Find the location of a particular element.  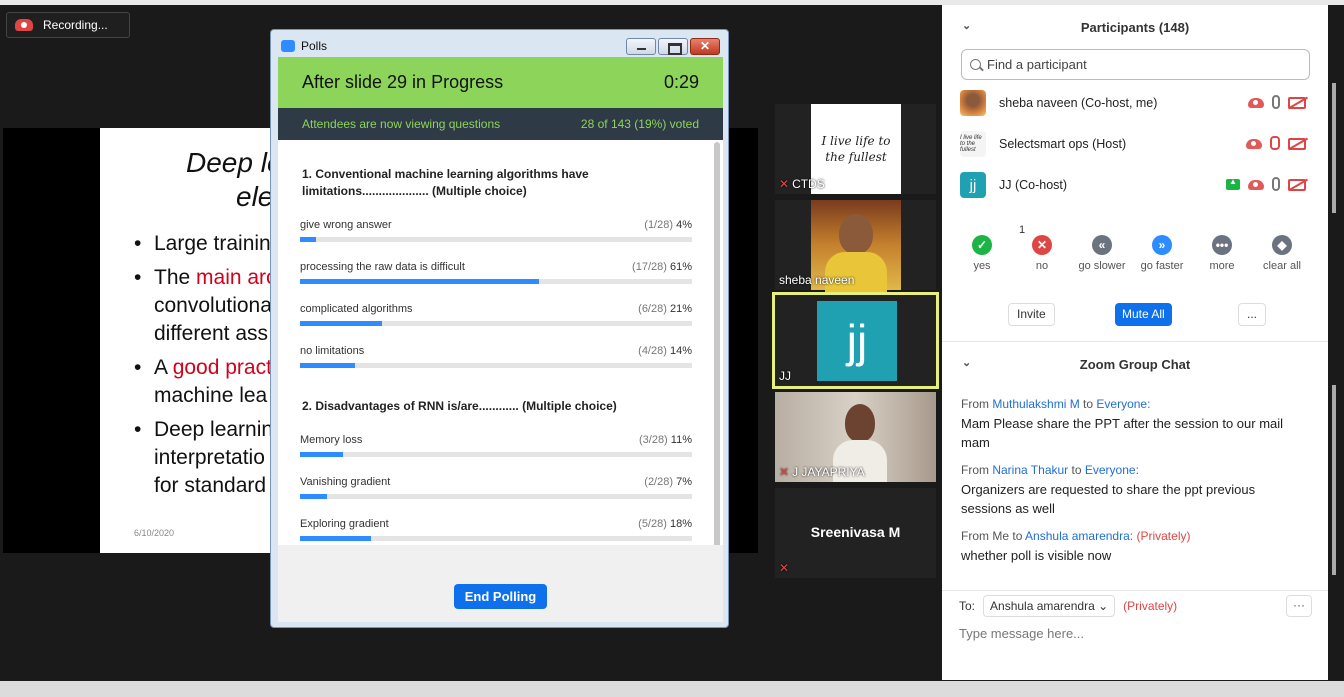

search-icon is located at coordinates (975, 64).